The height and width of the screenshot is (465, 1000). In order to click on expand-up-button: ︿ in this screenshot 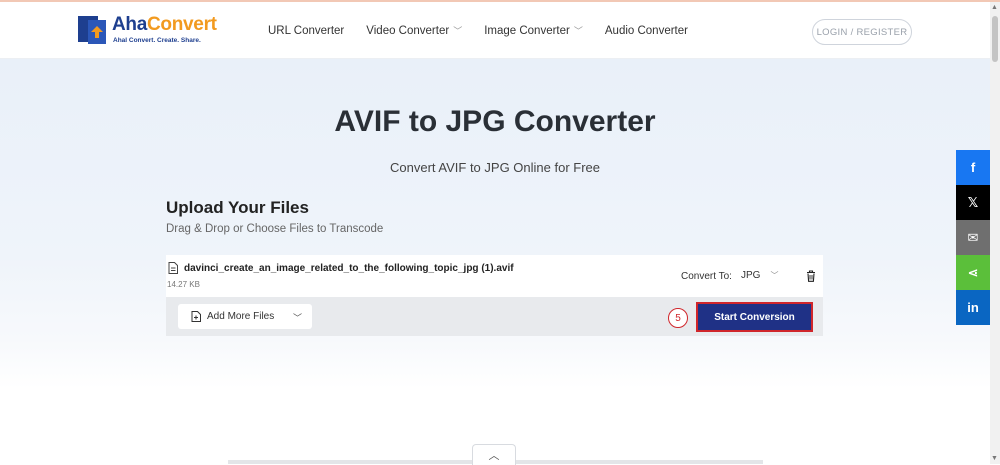, I will do `click(494, 454)`.